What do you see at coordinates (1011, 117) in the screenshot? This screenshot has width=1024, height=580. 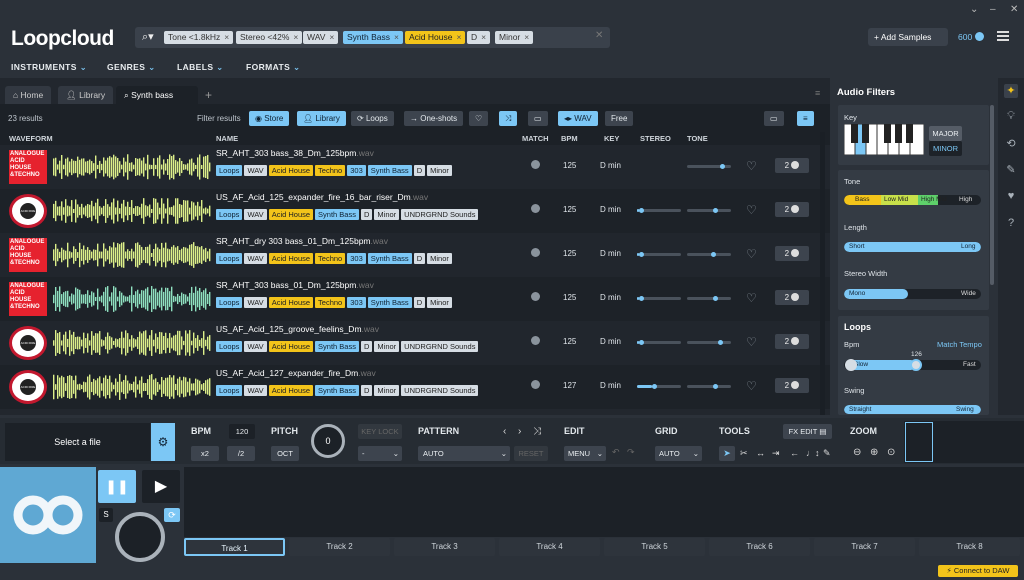 I see `bulb-icon: 💡︎` at bounding box center [1011, 117].